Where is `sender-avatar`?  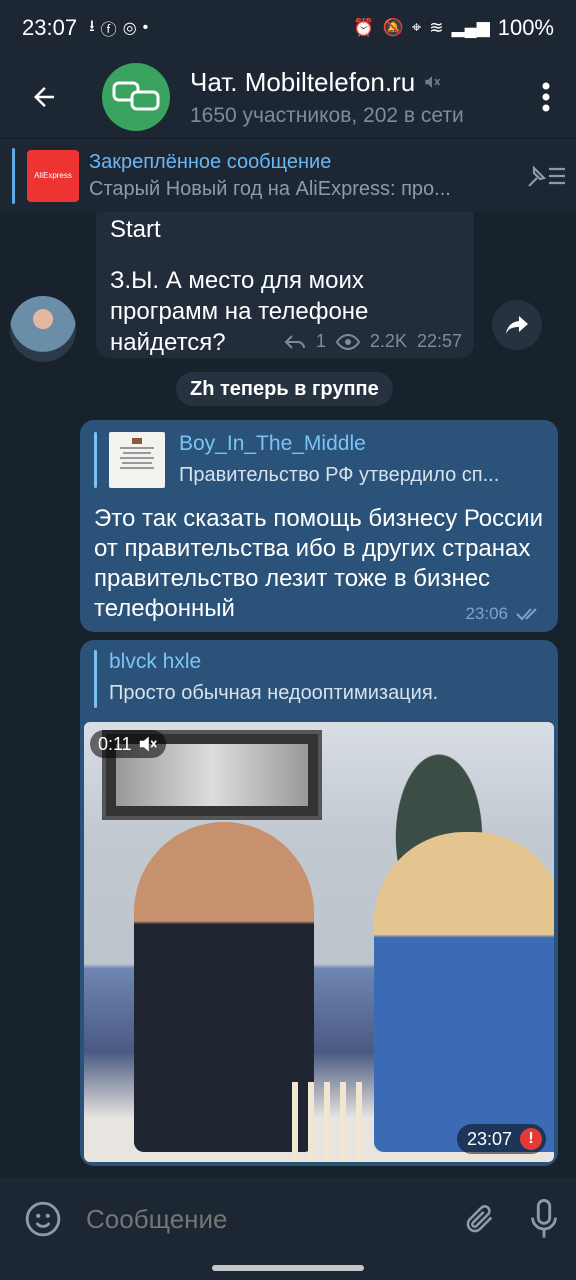 sender-avatar is located at coordinates (43, 329).